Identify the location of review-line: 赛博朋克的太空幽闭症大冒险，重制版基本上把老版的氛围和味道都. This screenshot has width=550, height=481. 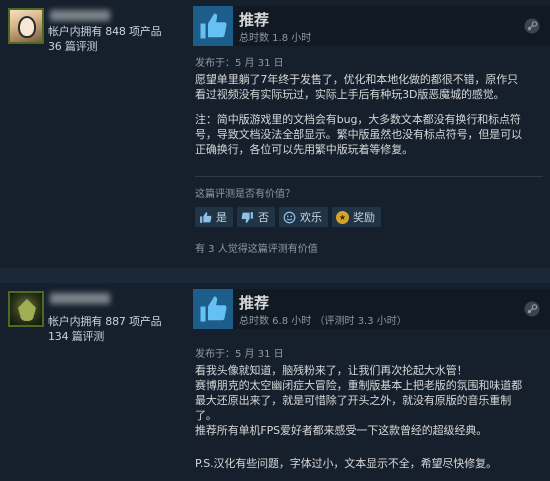
(358, 385).